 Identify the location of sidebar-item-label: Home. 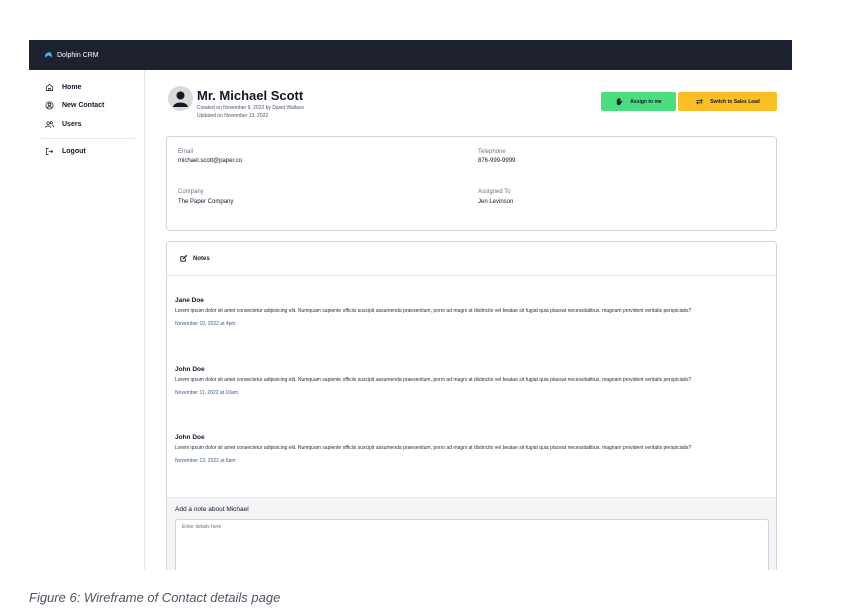
(72, 87).